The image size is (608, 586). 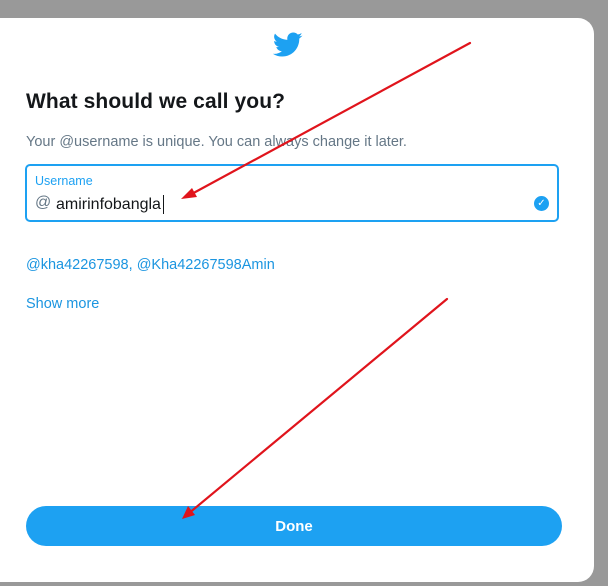 What do you see at coordinates (62, 304) in the screenshot?
I see `show-more-link: Show more` at bounding box center [62, 304].